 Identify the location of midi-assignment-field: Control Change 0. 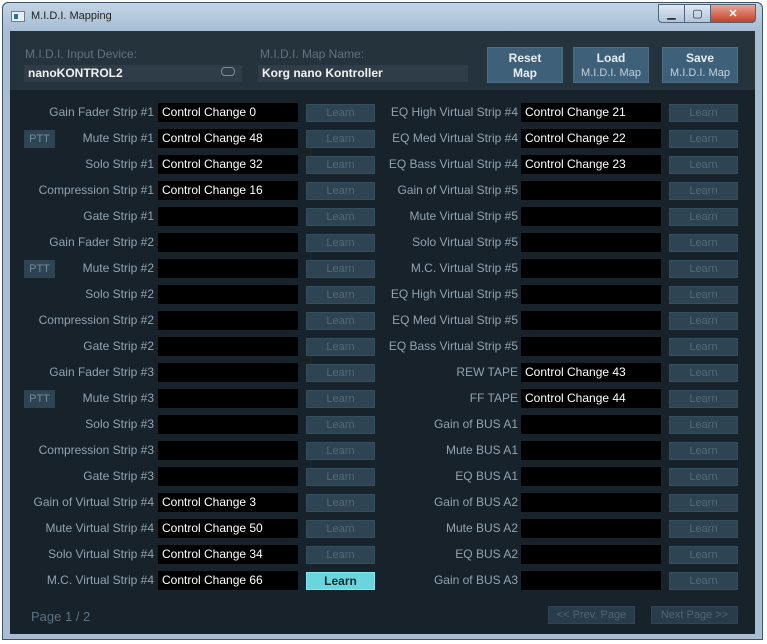
(228, 112).